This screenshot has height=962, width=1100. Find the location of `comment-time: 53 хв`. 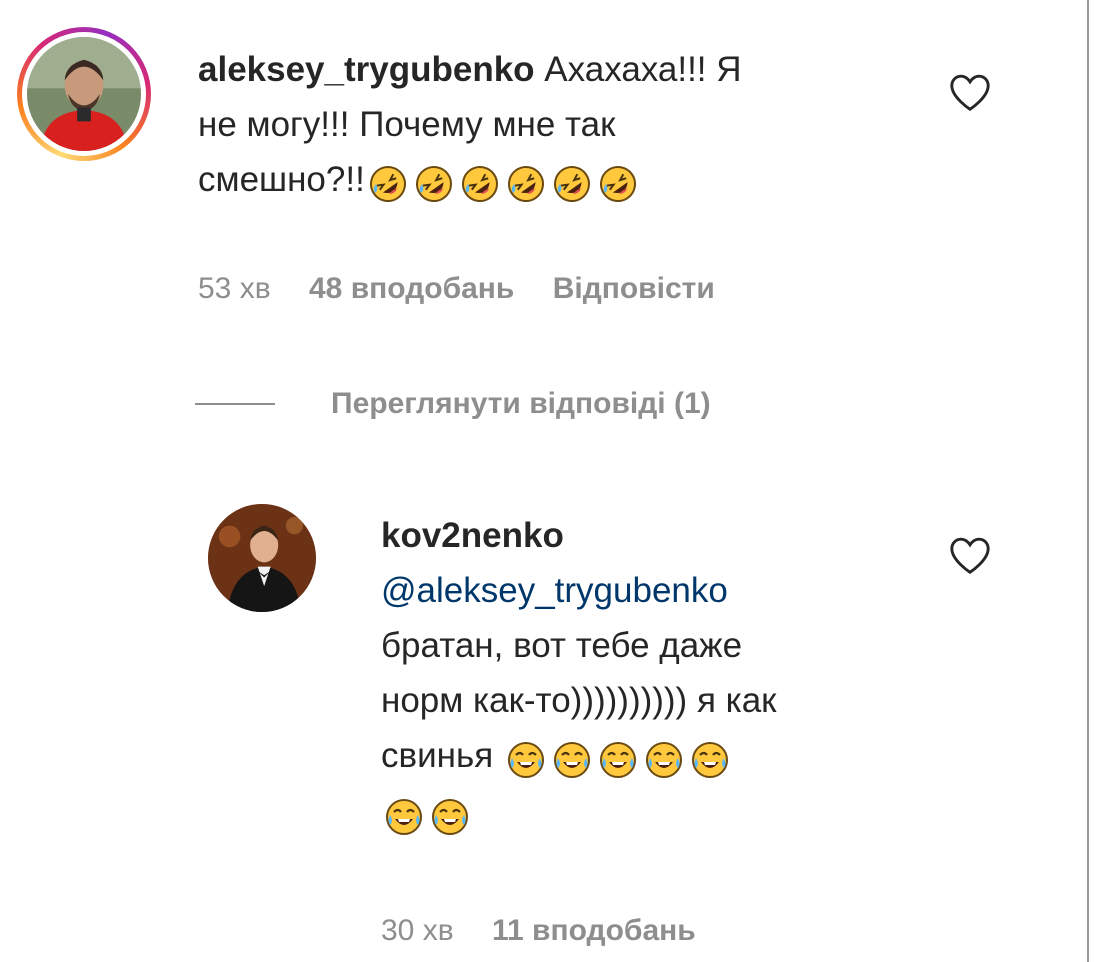

comment-time: 53 хв is located at coordinates (234, 288).